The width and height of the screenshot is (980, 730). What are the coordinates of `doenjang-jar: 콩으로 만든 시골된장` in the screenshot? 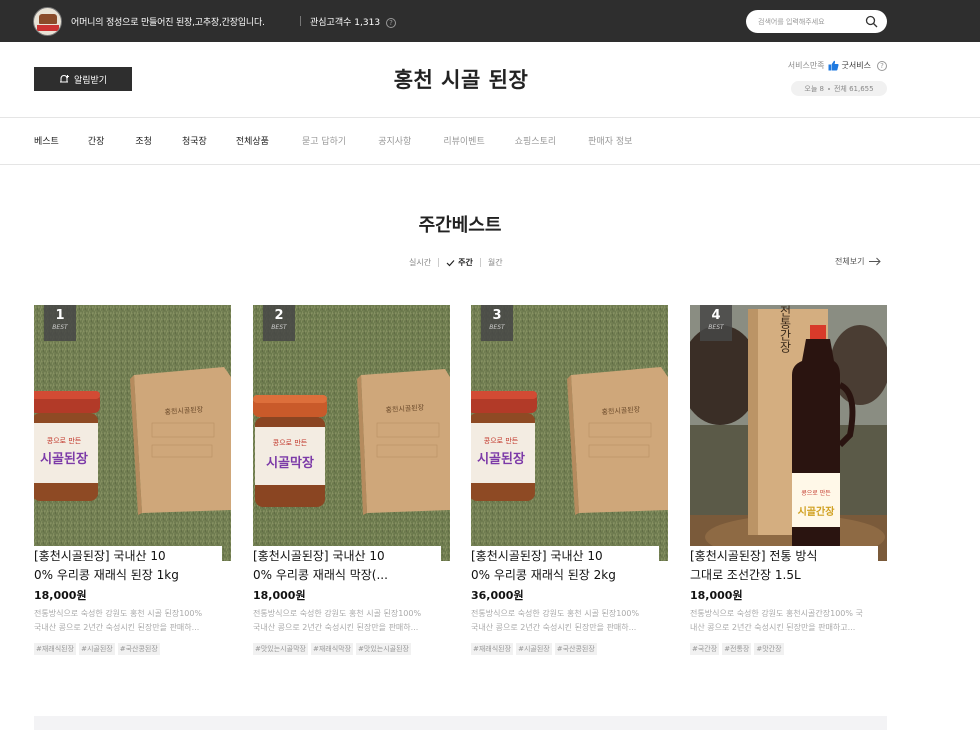 It's located at (504, 446).